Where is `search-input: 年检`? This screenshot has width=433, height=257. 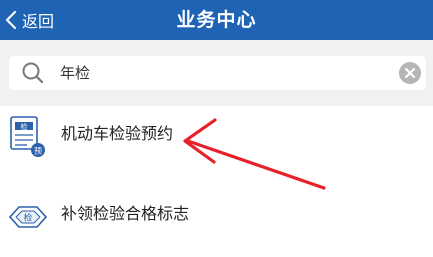 search-input: 年检 is located at coordinates (217, 73).